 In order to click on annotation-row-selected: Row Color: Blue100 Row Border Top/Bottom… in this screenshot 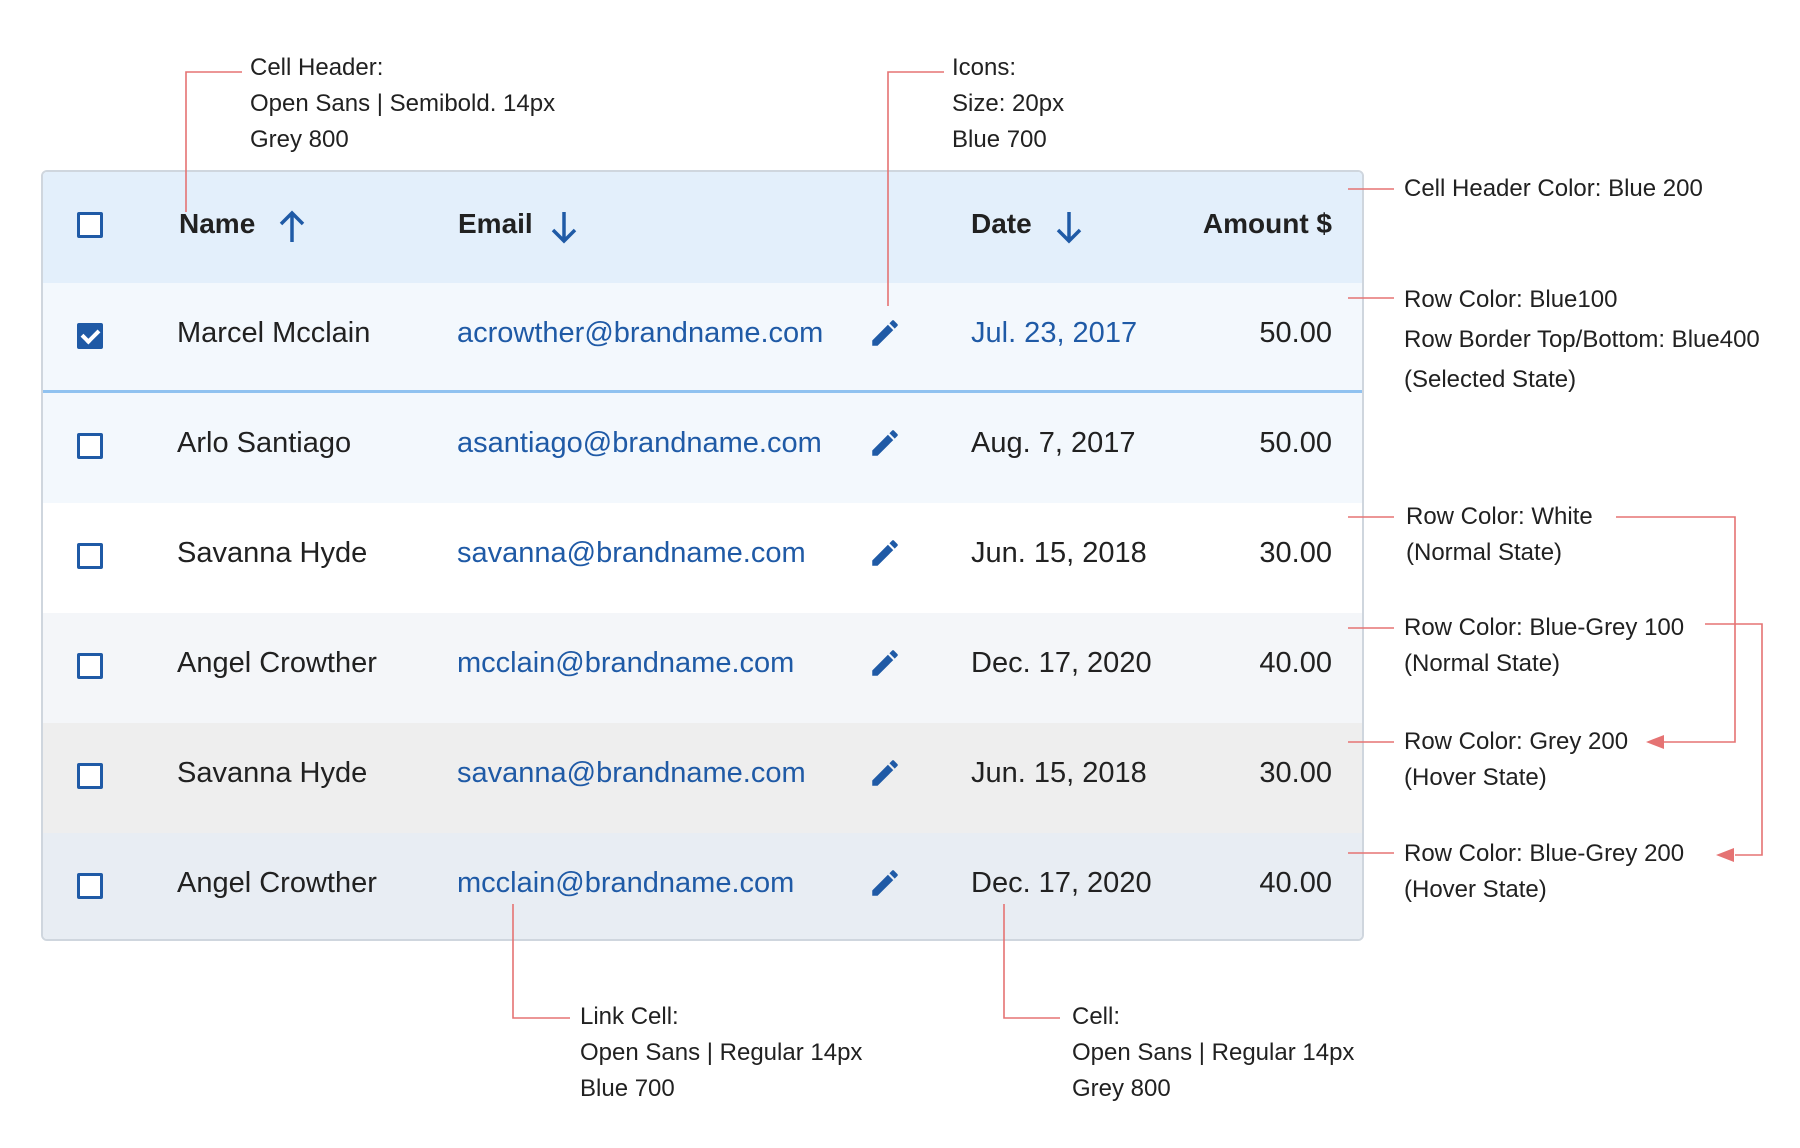, I will do `click(1582, 340)`.